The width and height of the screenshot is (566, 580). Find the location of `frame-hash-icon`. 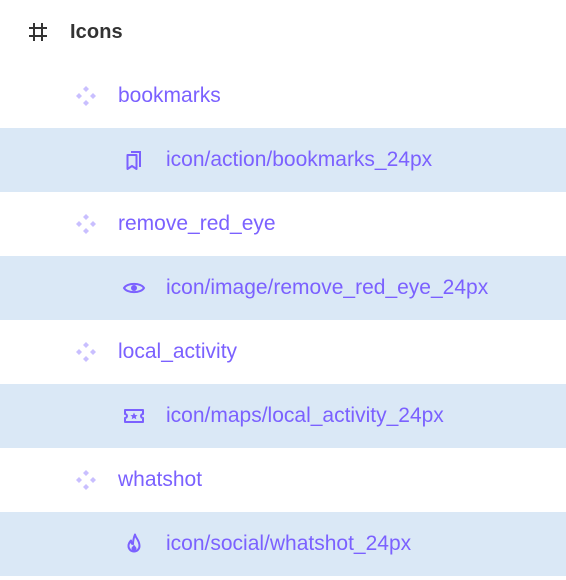

frame-hash-icon is located at coordinates (38, 32).